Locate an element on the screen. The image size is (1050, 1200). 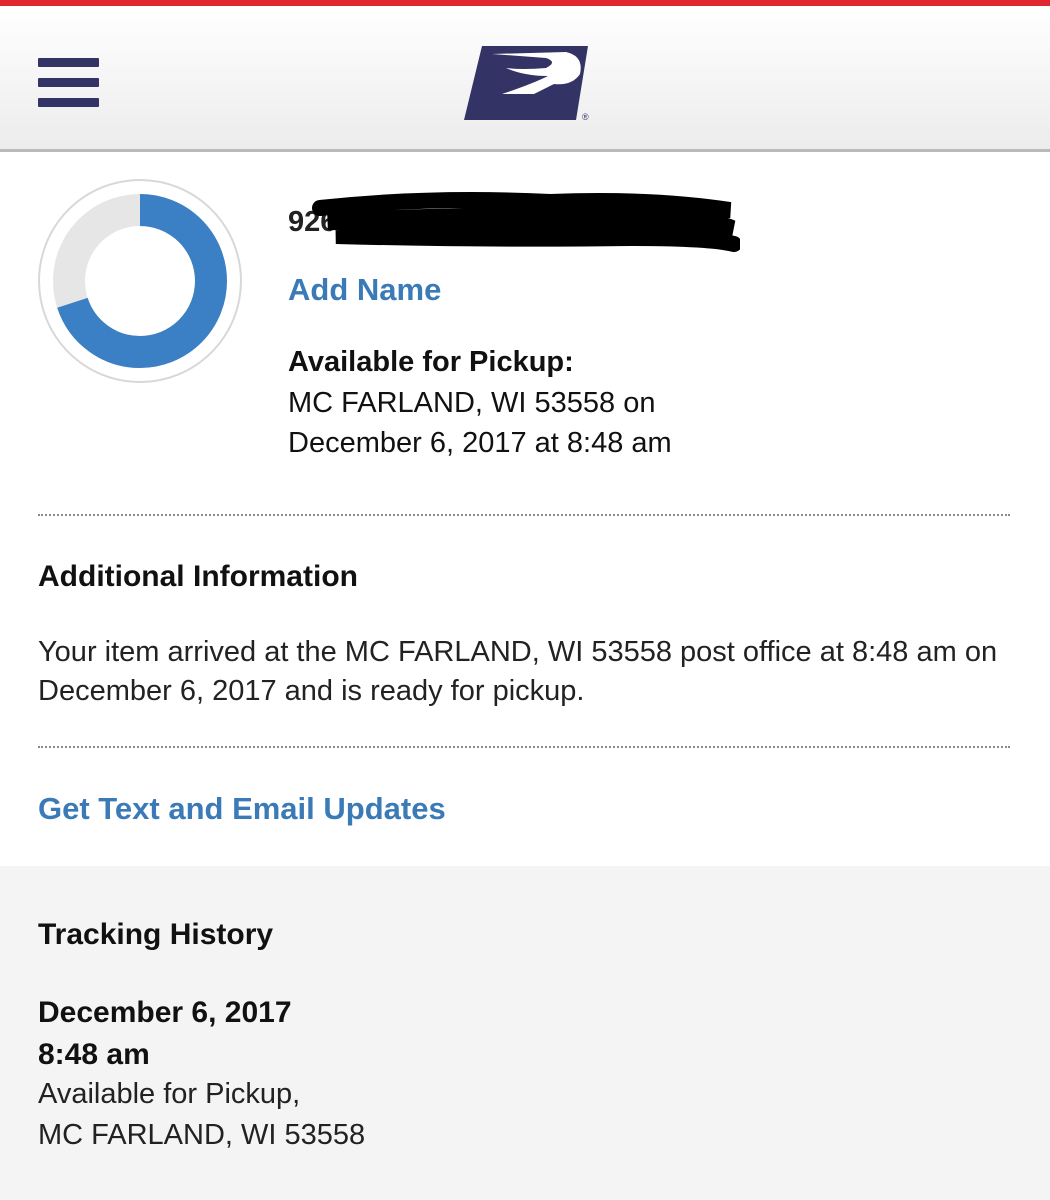
tracking-history-heading: Tracking History is located at coordinates (156, 934).